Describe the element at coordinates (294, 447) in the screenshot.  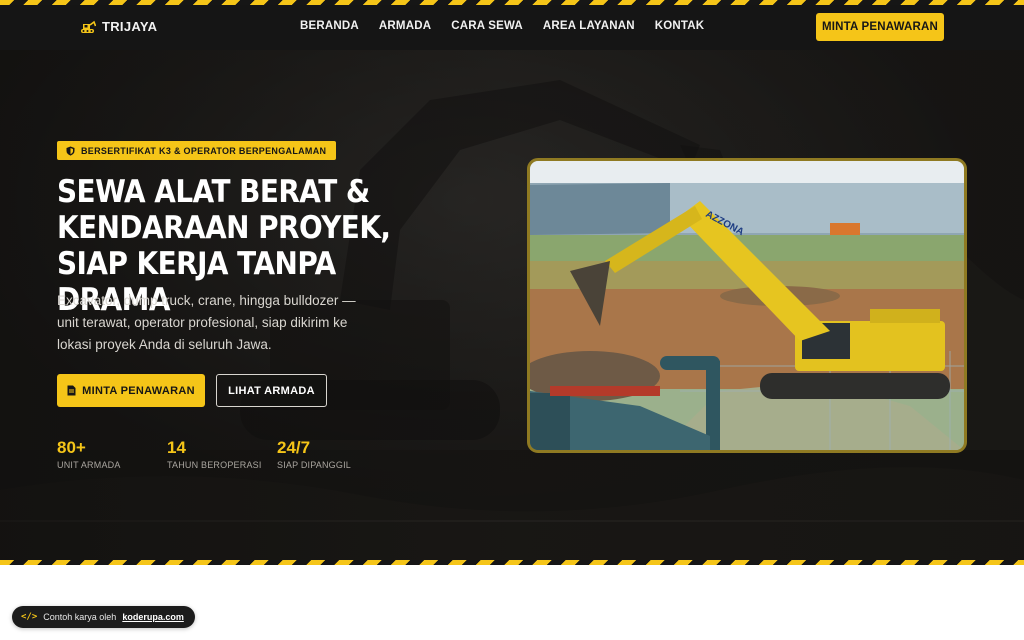
I see `stat-value: 24/7` at that location.